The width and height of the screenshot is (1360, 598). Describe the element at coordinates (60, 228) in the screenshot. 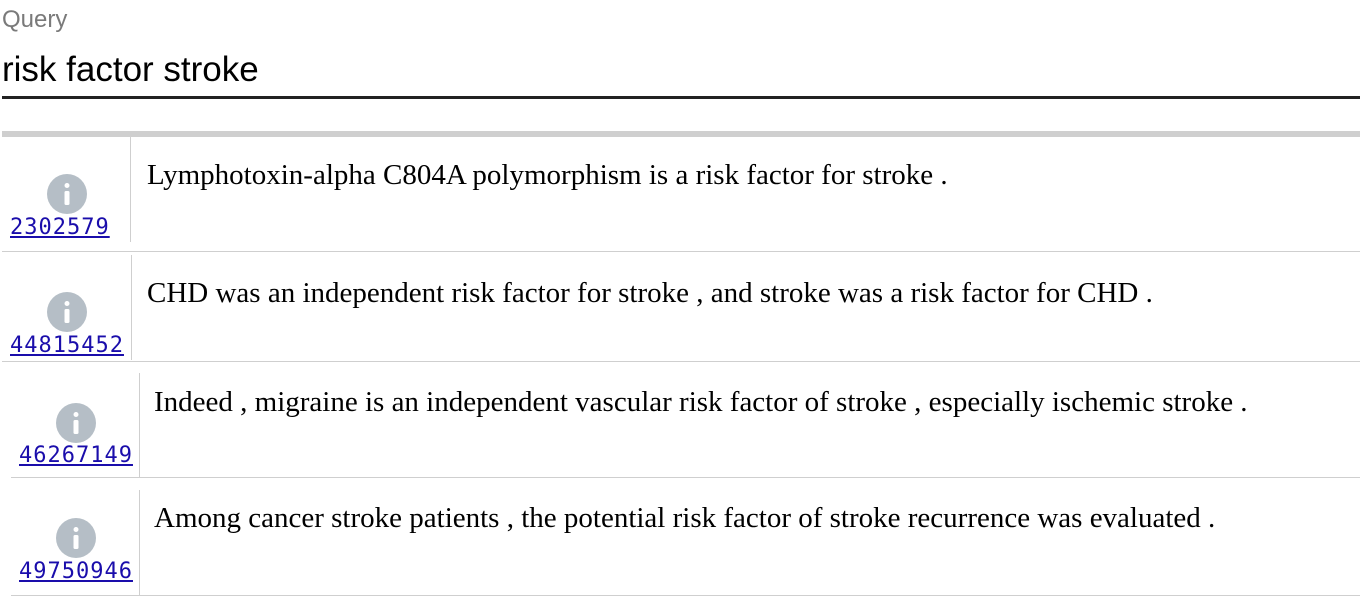

I see `doc-id-link: 2302579` at that location.